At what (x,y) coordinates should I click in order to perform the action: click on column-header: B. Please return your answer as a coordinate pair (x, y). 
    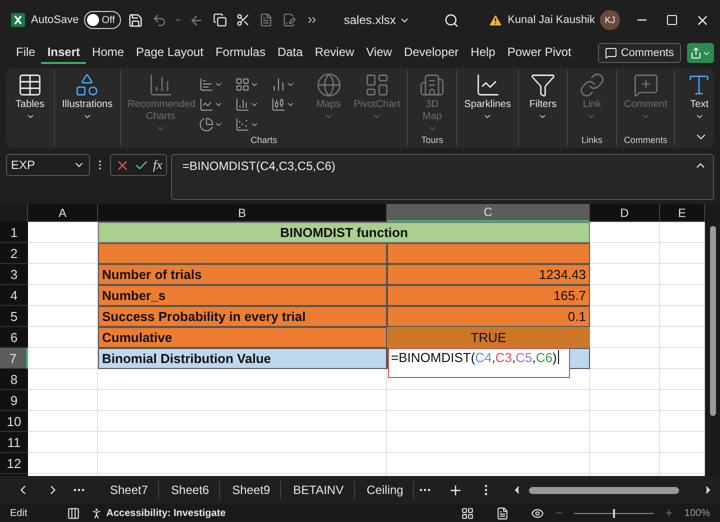
    Looking at the image, I should click on (242, 213).